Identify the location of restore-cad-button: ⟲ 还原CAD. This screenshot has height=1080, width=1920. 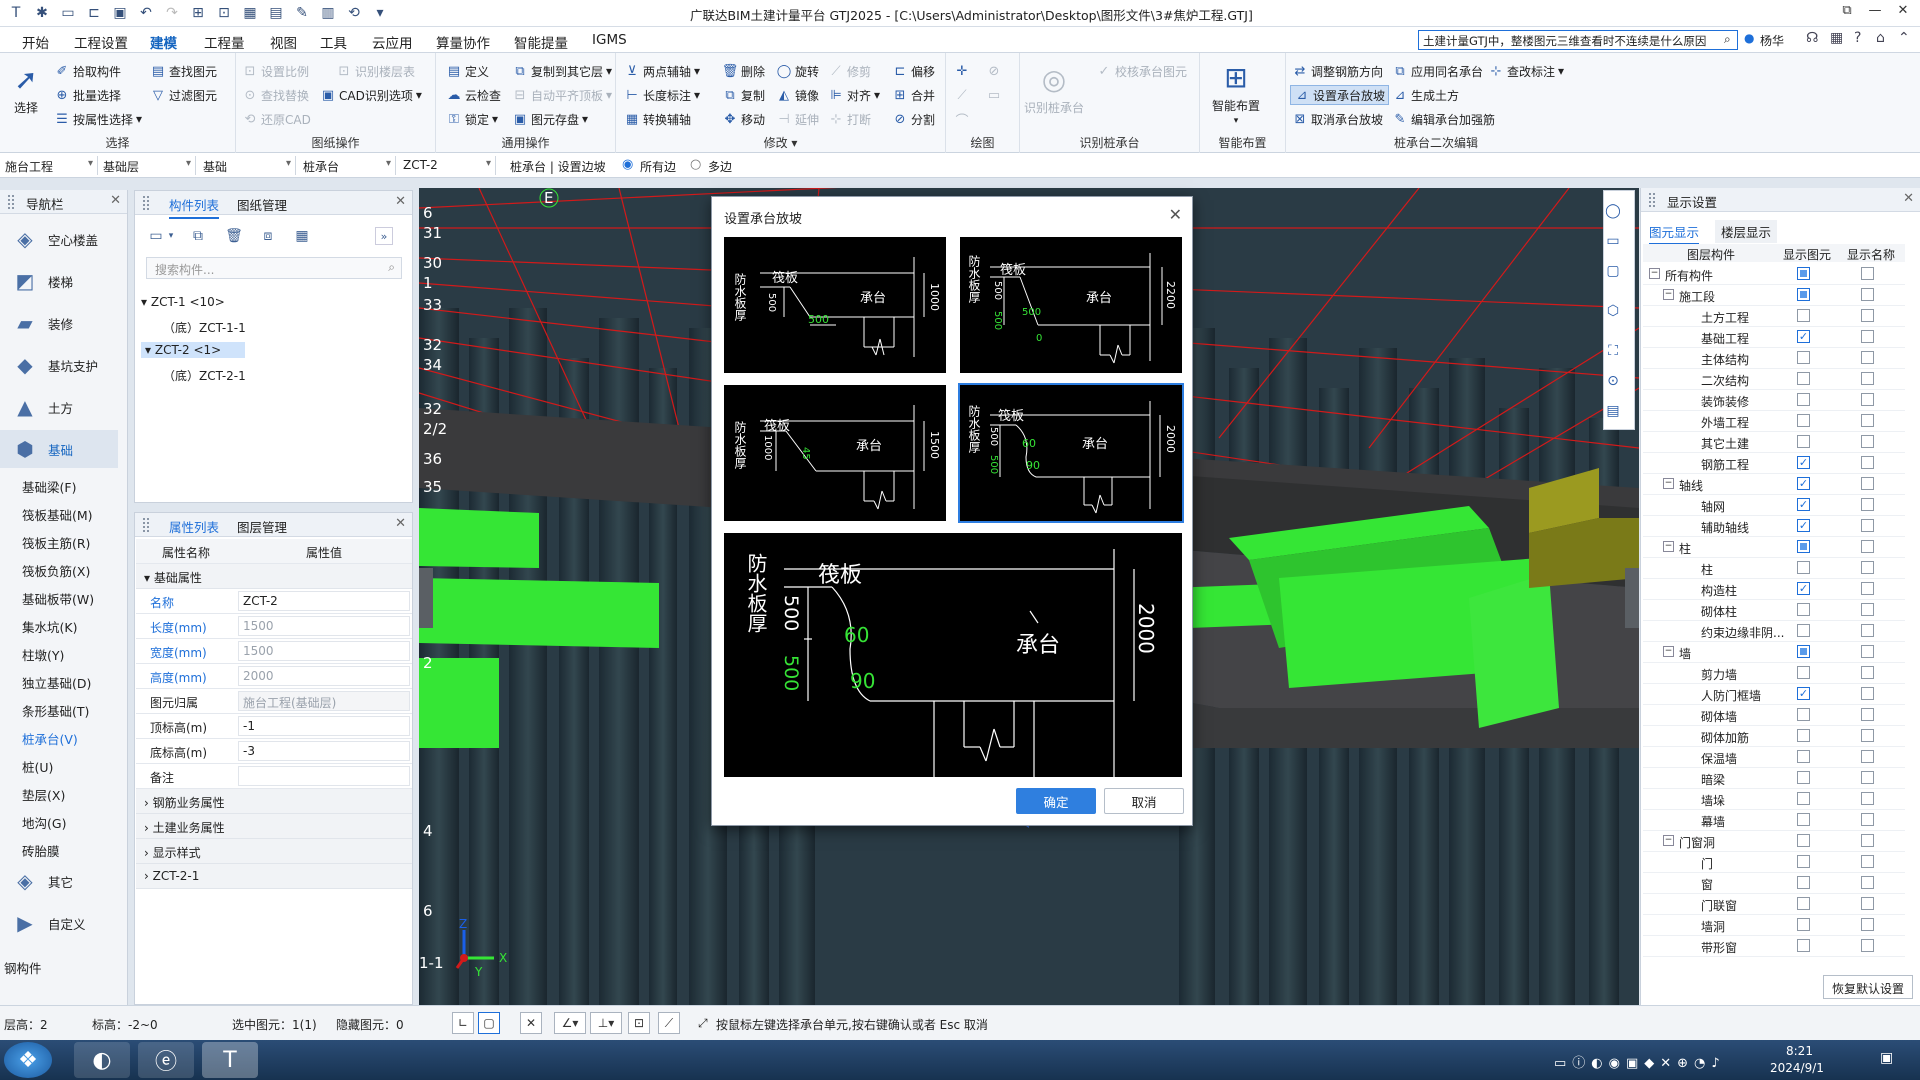
(276, 119).